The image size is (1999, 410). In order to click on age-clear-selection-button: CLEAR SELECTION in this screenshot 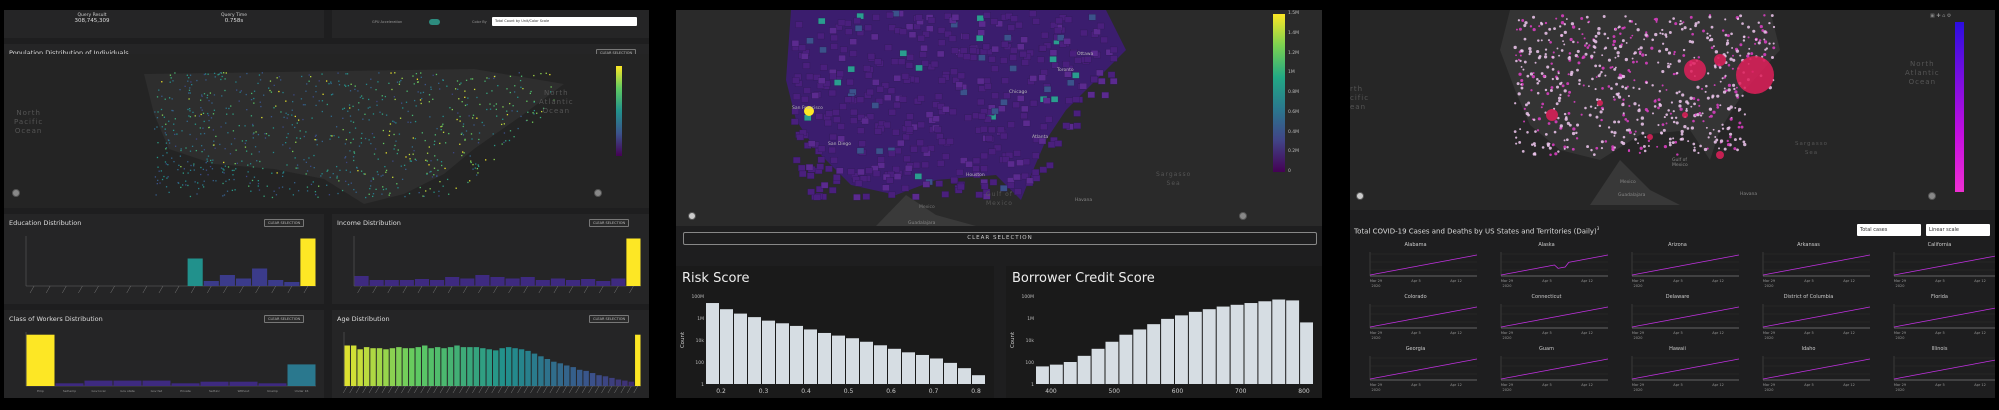, I will do `click(609, 319)`.